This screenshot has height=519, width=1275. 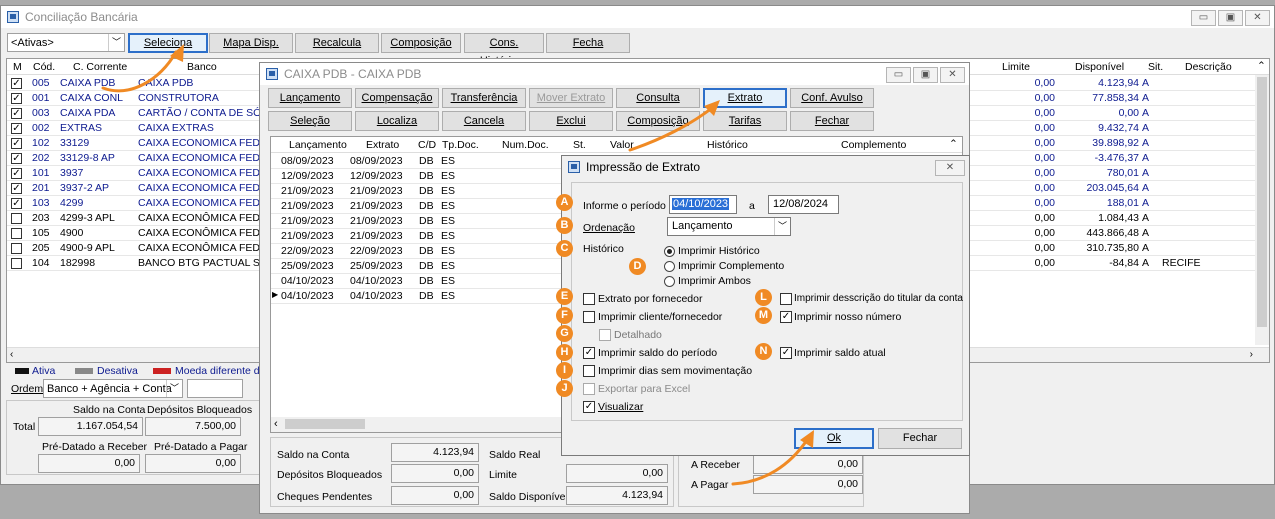 I want to click on arrow-to-extrato, so click(x=671, y=129).